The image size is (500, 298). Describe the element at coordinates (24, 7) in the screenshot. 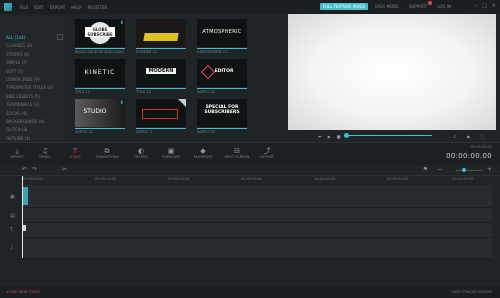

I see `menu-file: FILE` at that location.